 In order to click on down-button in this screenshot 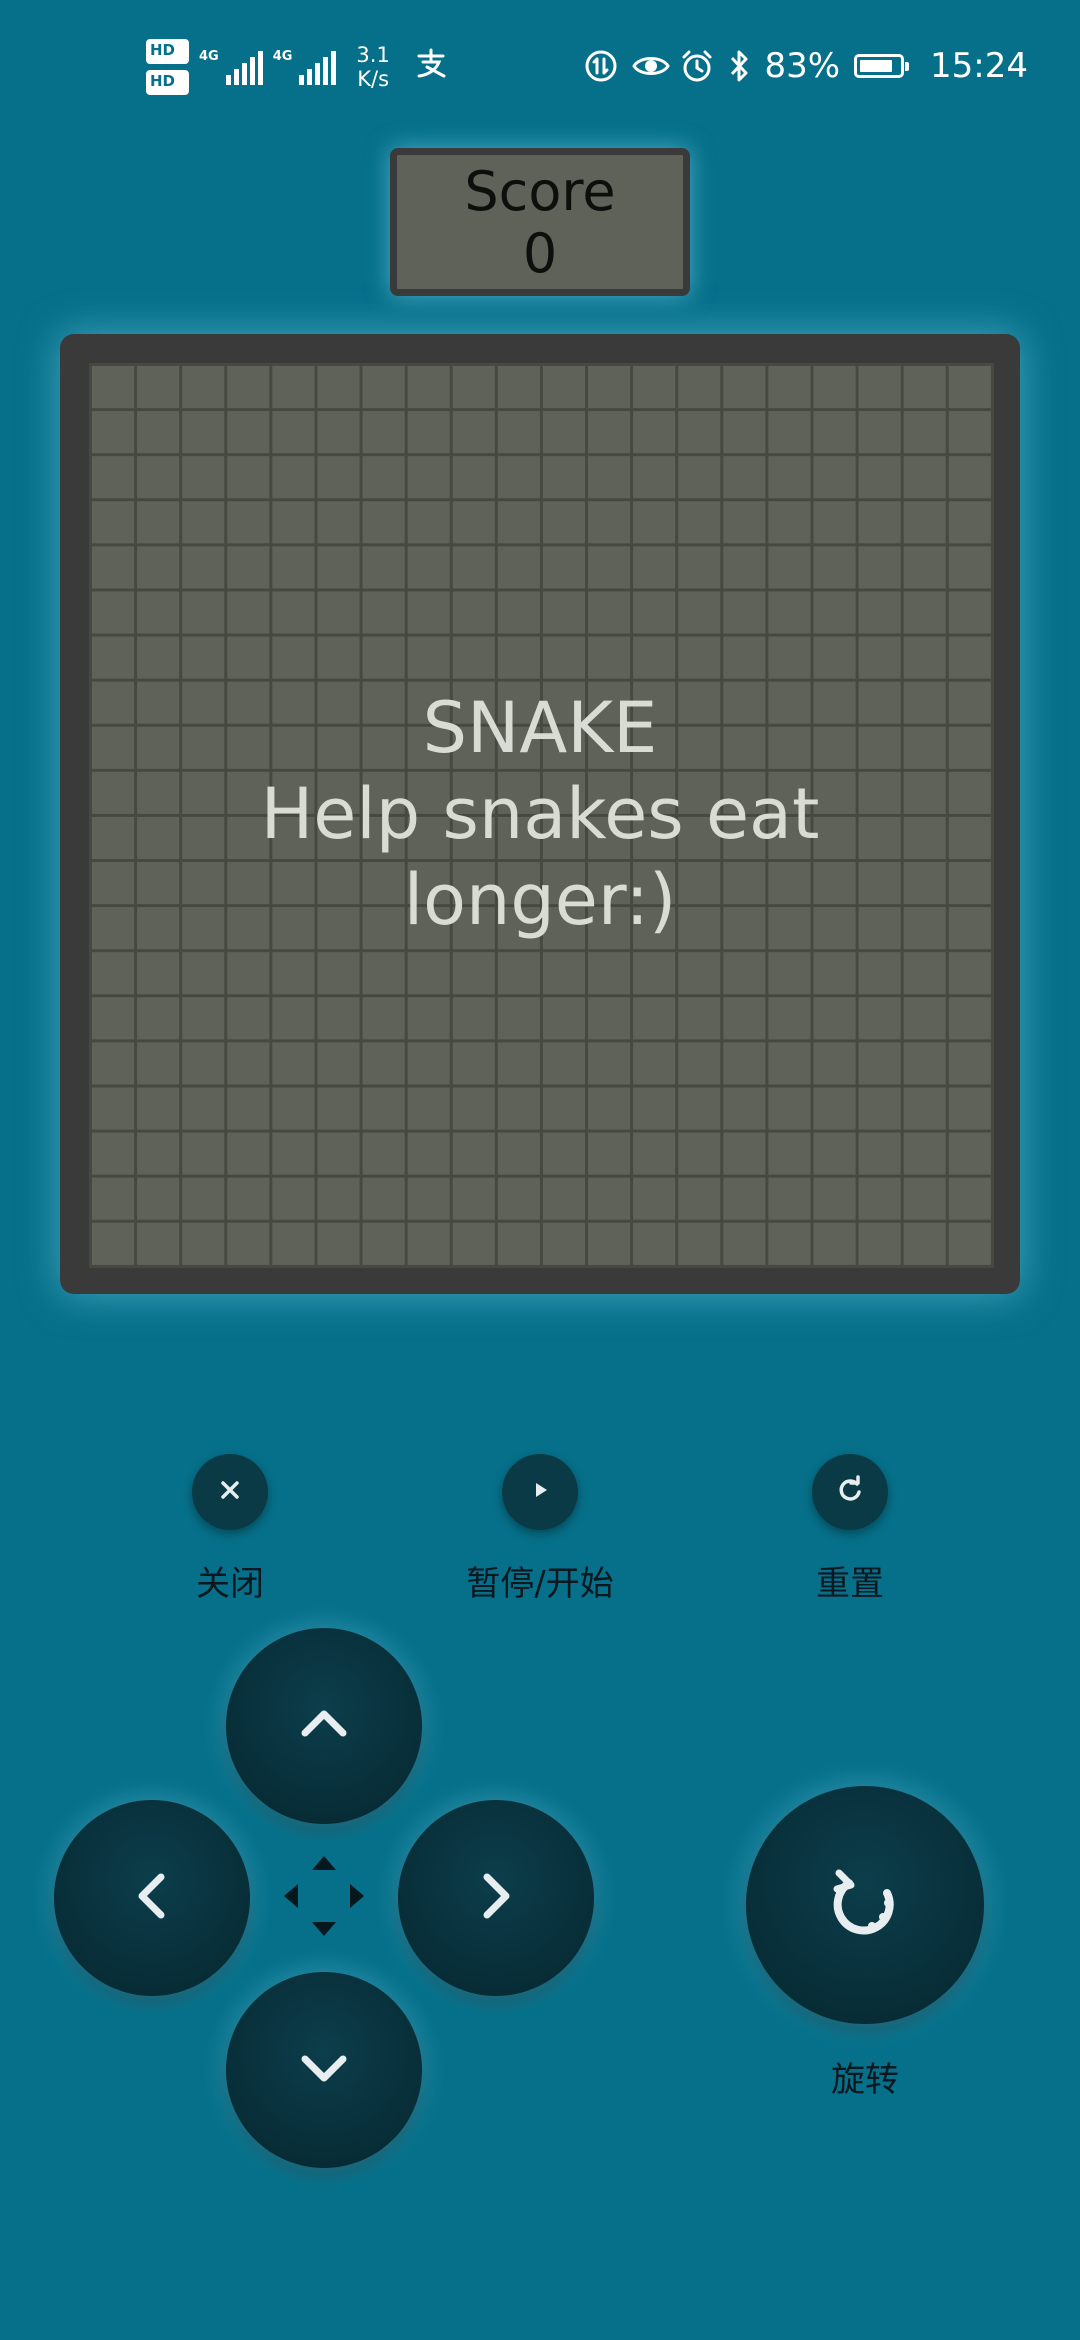, I will do `click(324, 2070)`.